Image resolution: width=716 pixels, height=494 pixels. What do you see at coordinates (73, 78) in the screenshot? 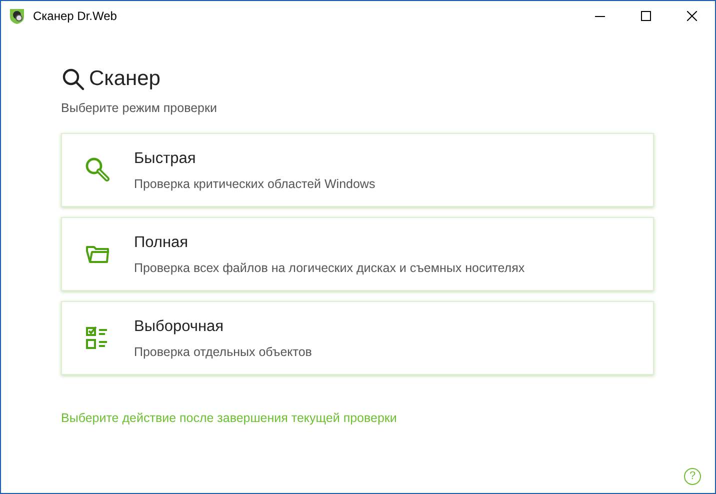
I see `search-icon` at bounding box center [73, 78].